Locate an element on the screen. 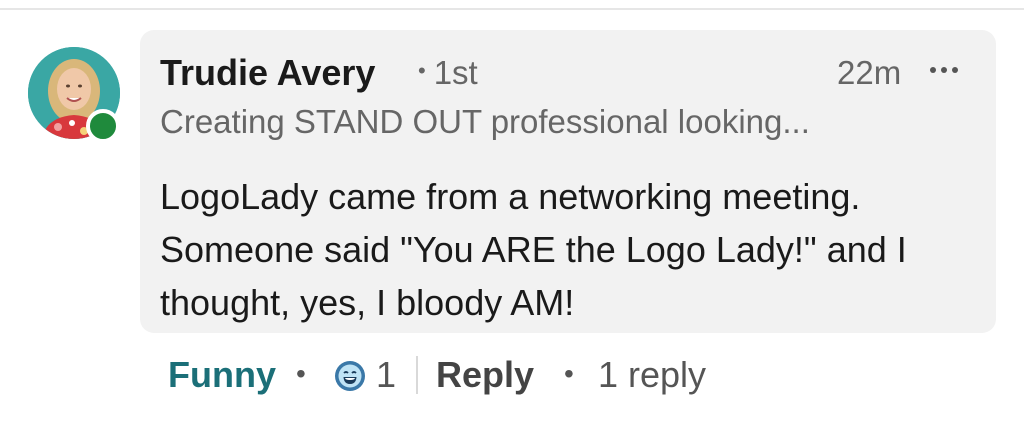  reaction-button: Funny is located at coordinates (222, 375).